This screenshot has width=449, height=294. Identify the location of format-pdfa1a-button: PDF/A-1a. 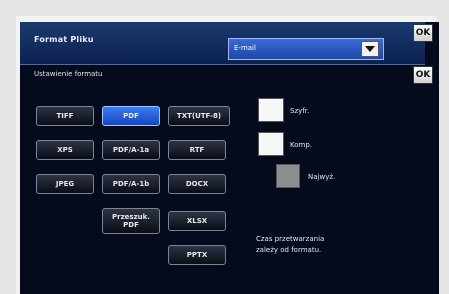
(131, 150).